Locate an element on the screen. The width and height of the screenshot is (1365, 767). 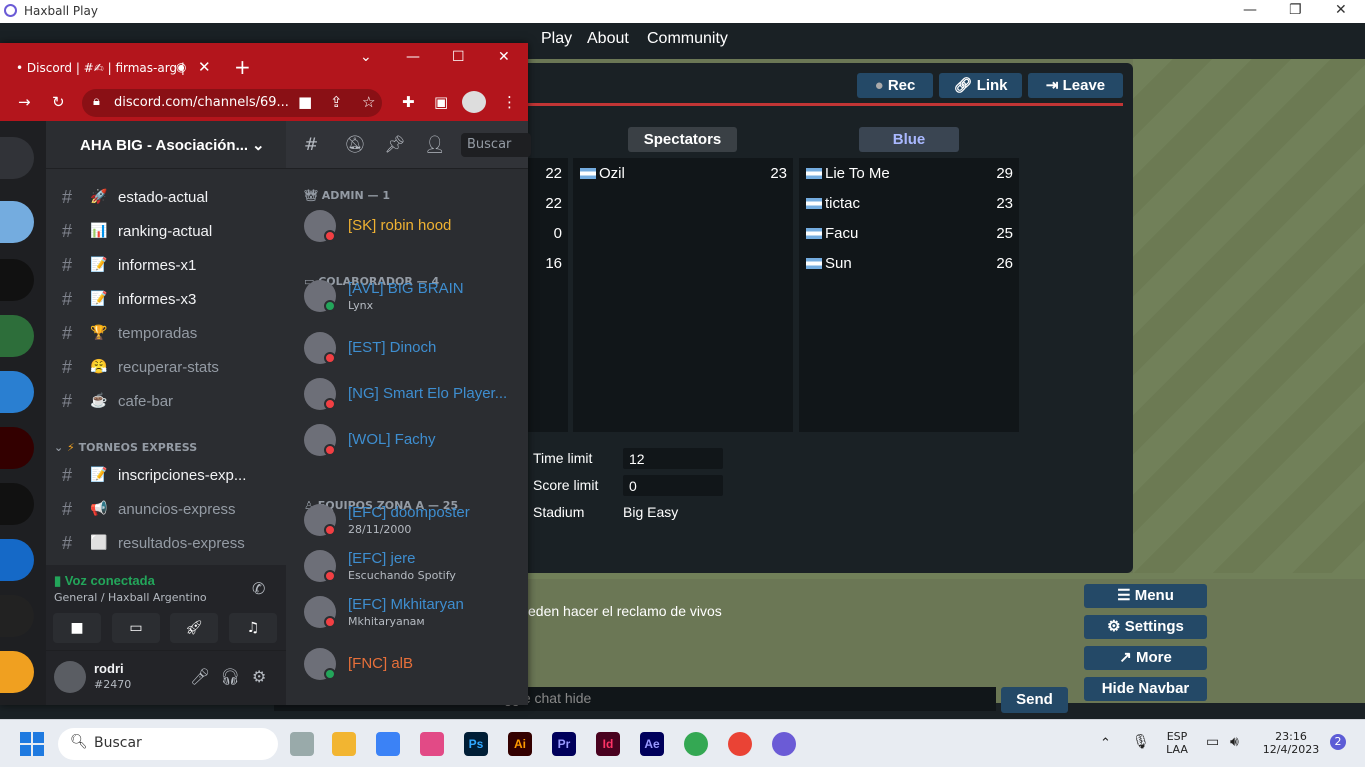
tab-discord: • Discord | #✍ | firmas-arg | ◉ ✕ is located at coordinates (110, 68).